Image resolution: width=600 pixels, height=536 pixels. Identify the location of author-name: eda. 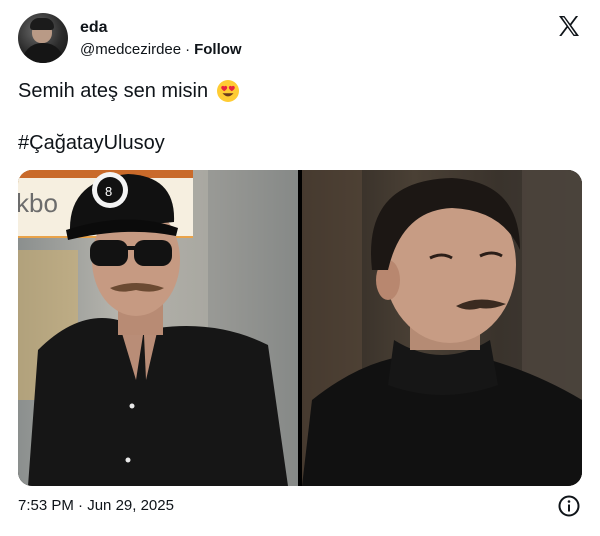
(94, 28).